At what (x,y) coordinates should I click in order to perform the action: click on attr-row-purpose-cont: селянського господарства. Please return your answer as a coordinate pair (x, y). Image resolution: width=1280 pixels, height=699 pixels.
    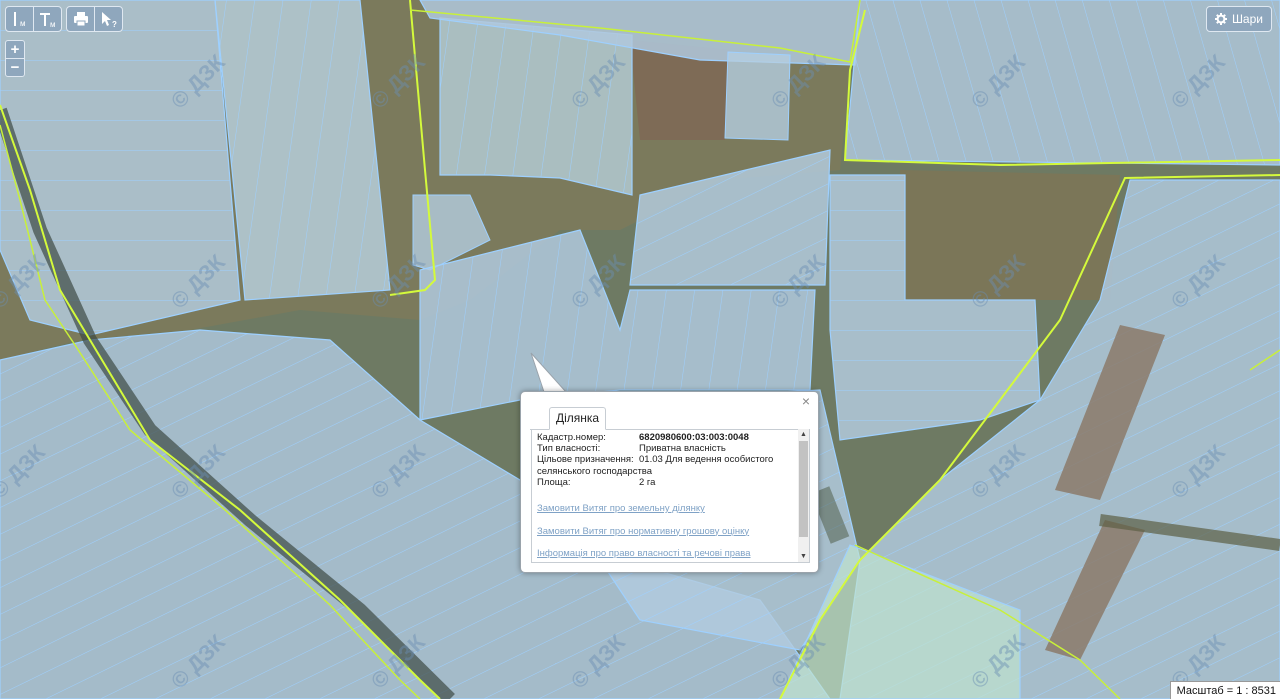
    Looking at the image, I should click on (666, 471).